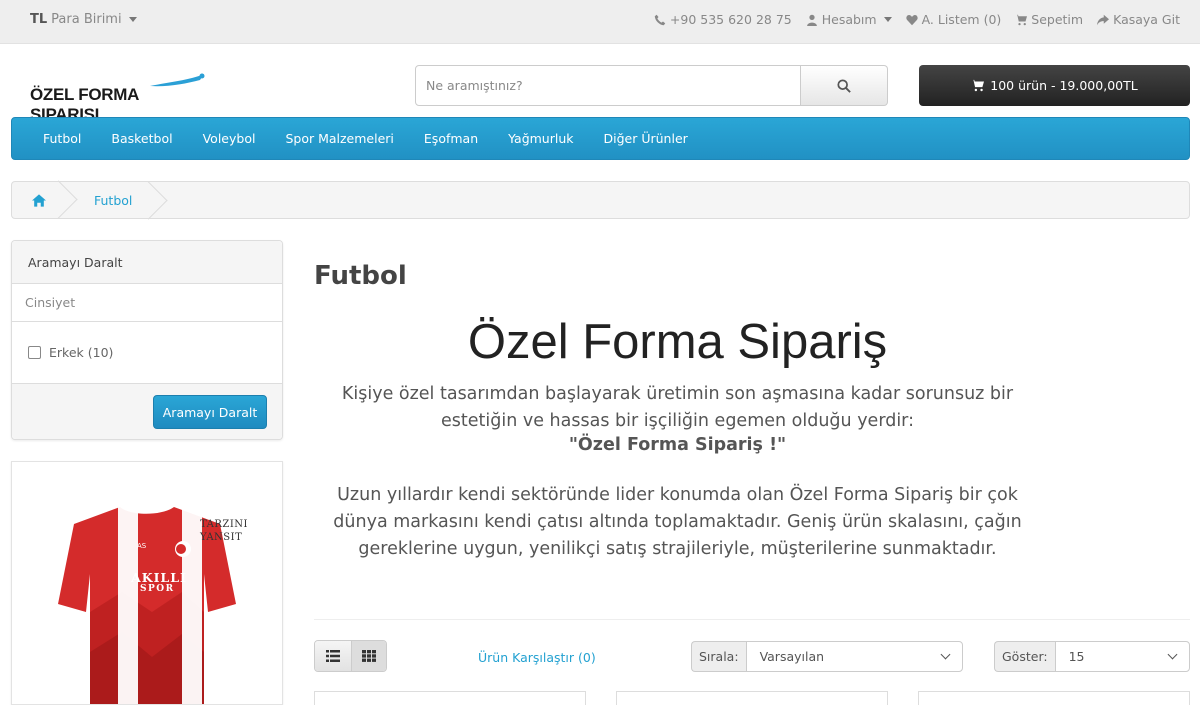 The height and width of the screenshot is (705, 1200). I want to click on breadcrumb: Futbol, so click(600, 200).